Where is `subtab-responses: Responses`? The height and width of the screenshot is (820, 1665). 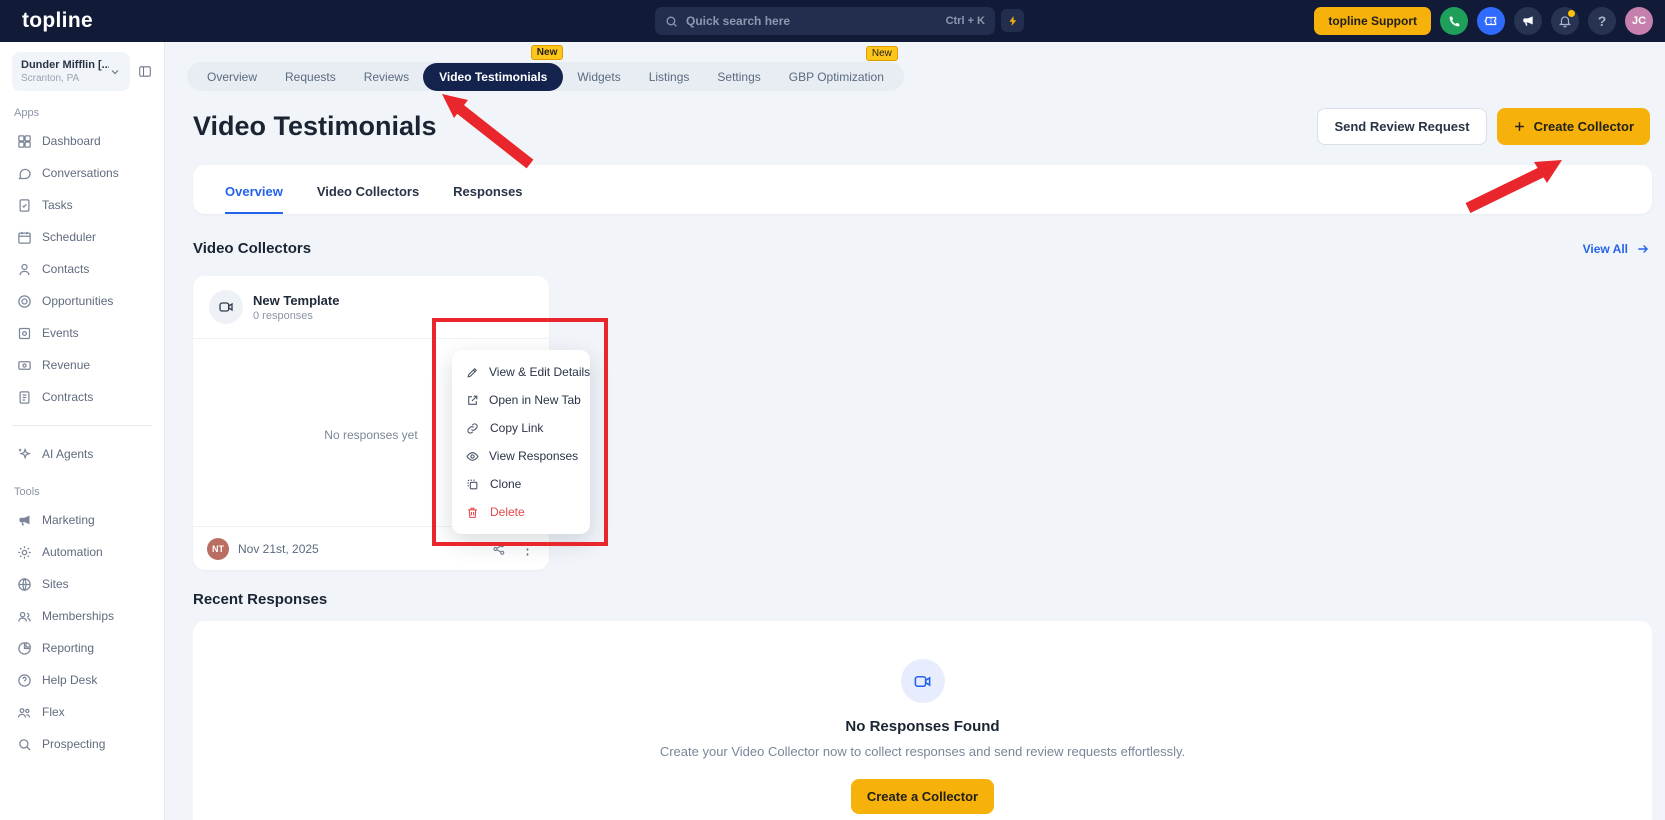 subtab-responses: Responses is located at coordinates (487, 199).